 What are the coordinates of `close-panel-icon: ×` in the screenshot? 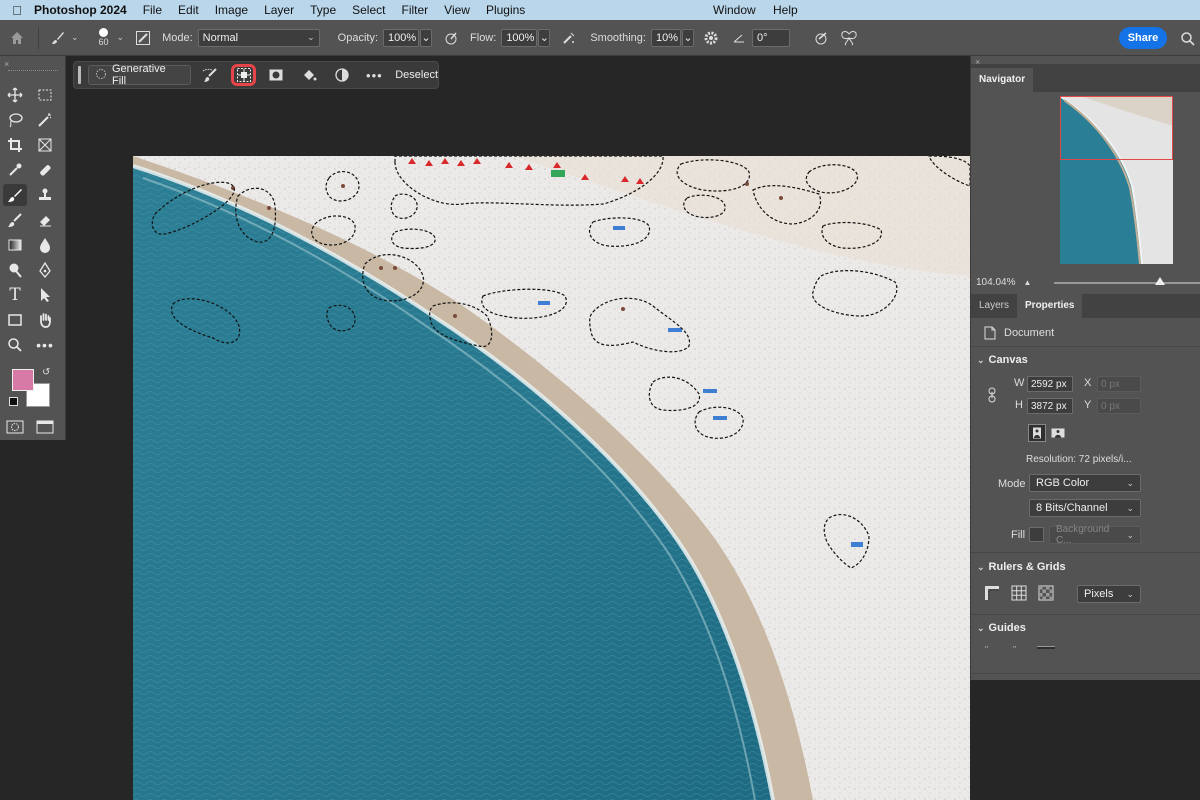 It's located at (6, 64).